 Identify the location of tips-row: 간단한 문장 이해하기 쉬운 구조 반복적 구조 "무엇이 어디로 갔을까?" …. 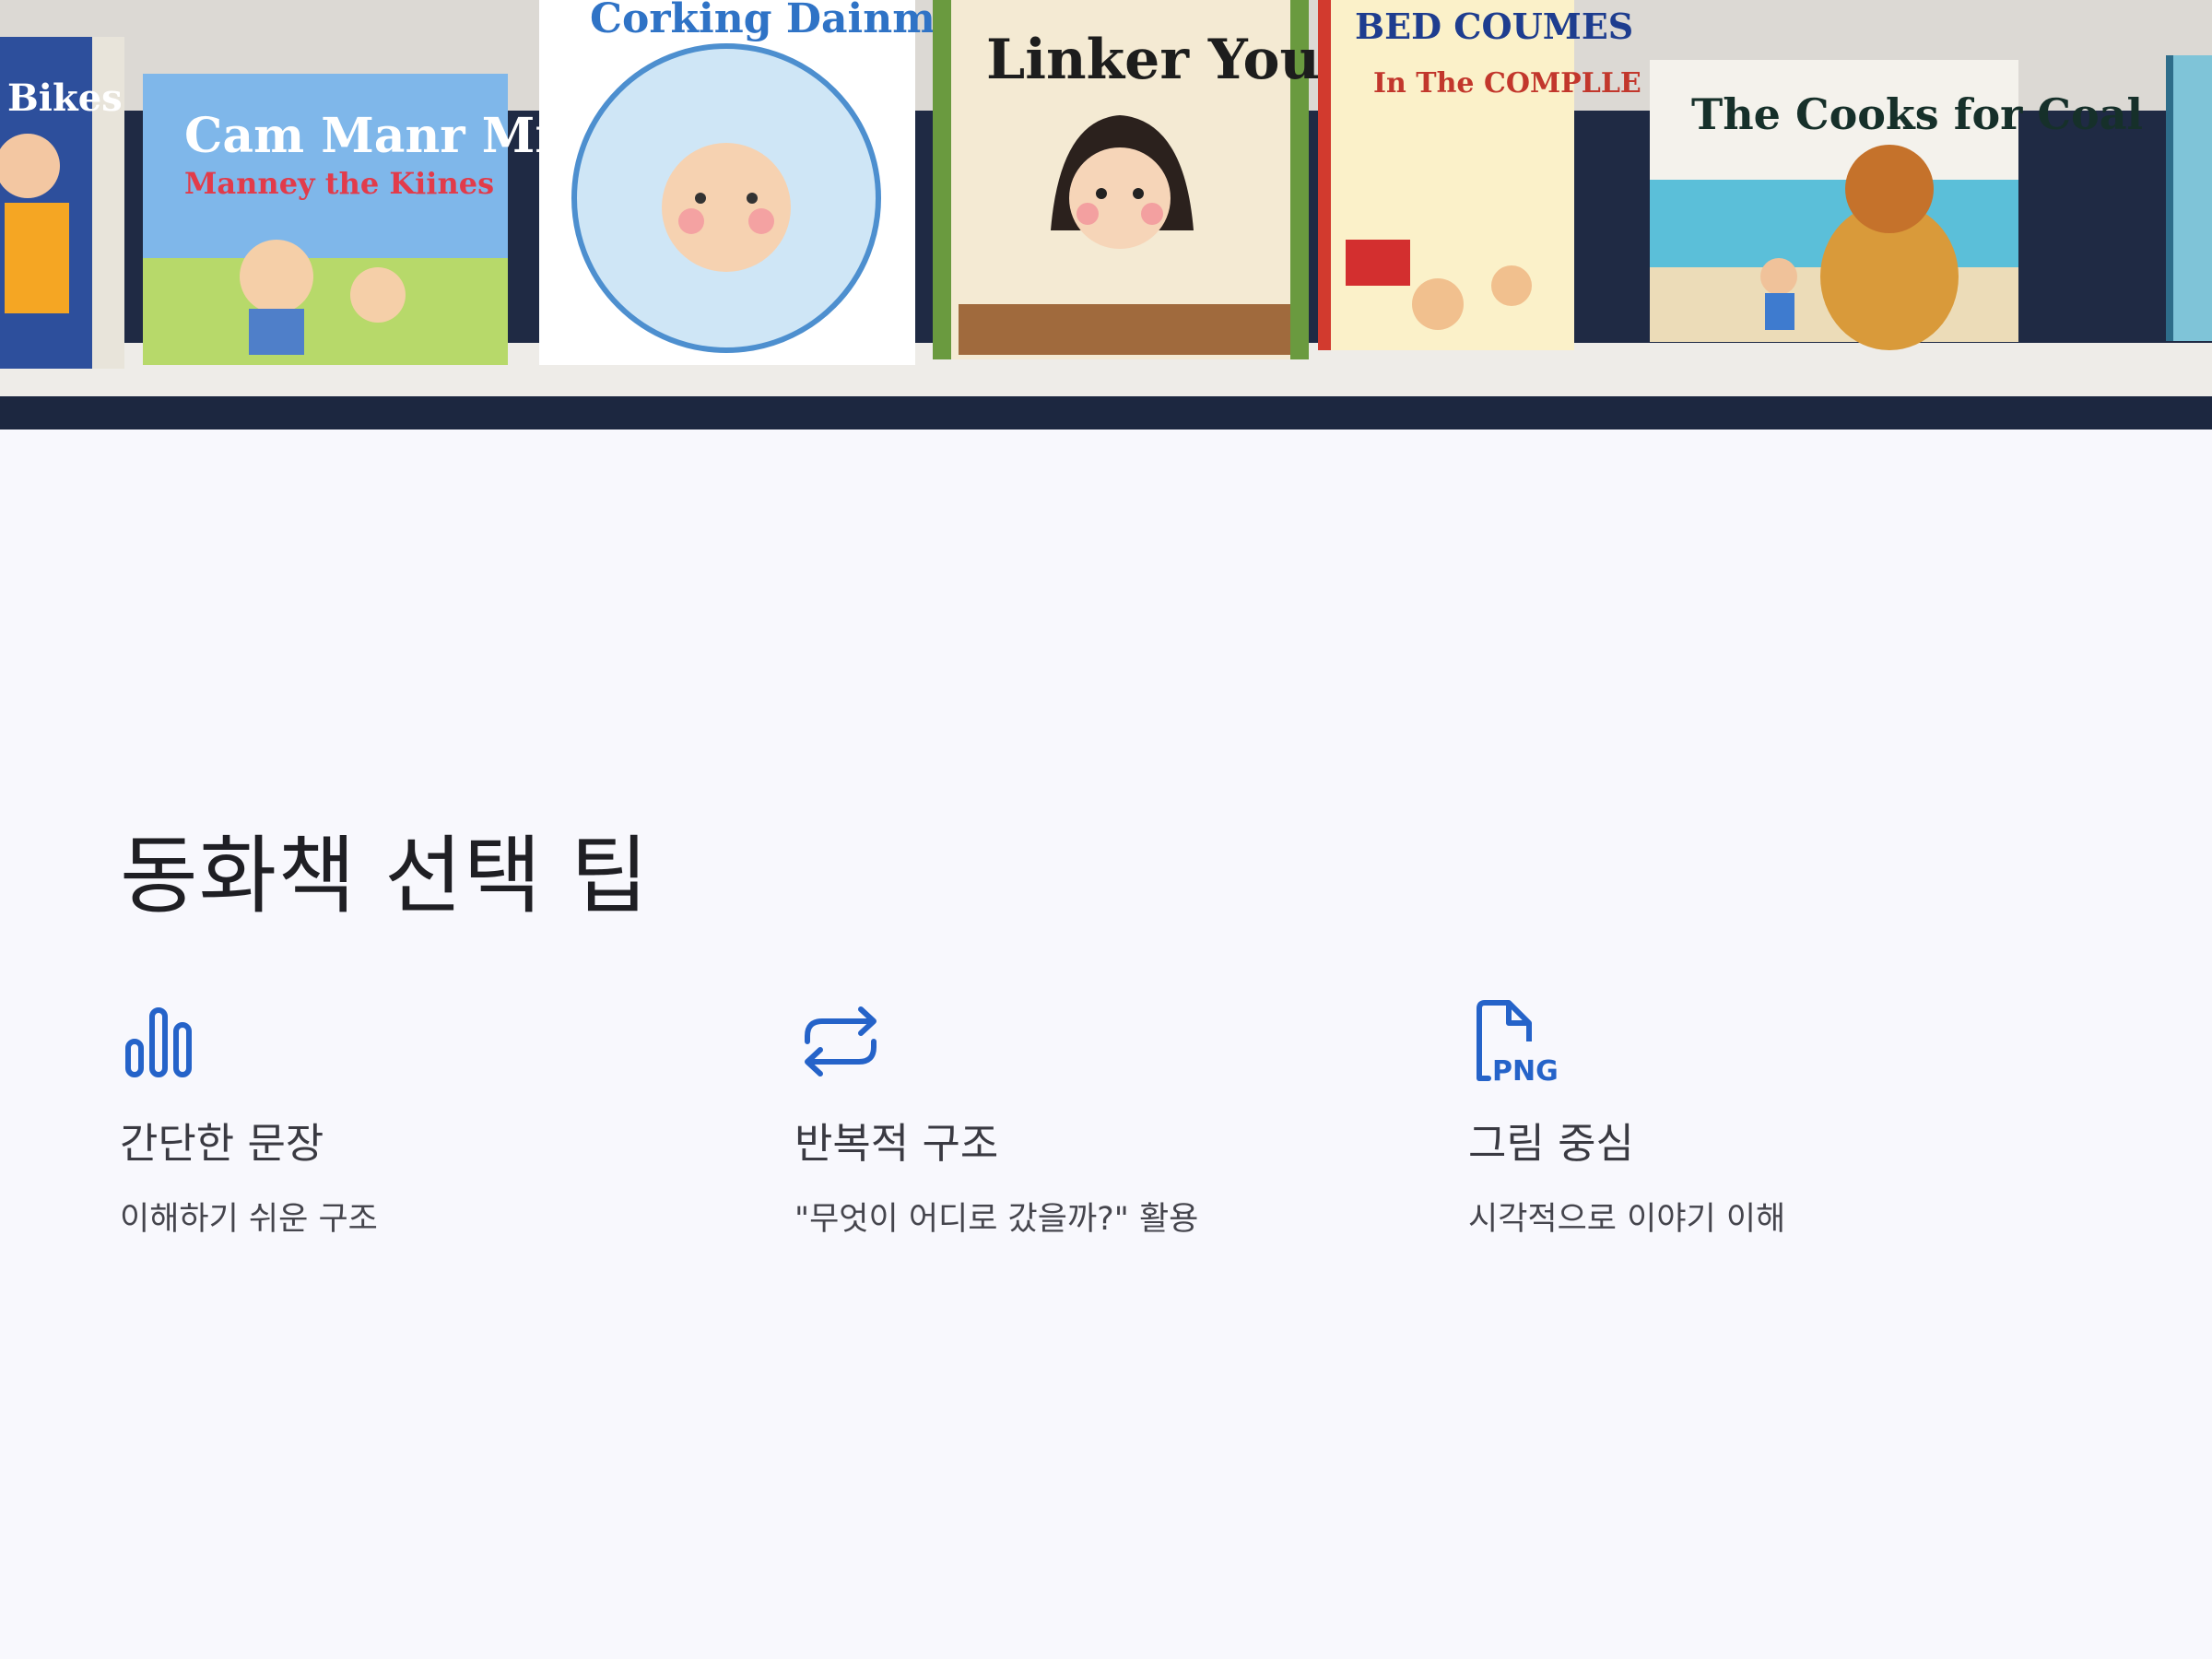
(1106, 1133).